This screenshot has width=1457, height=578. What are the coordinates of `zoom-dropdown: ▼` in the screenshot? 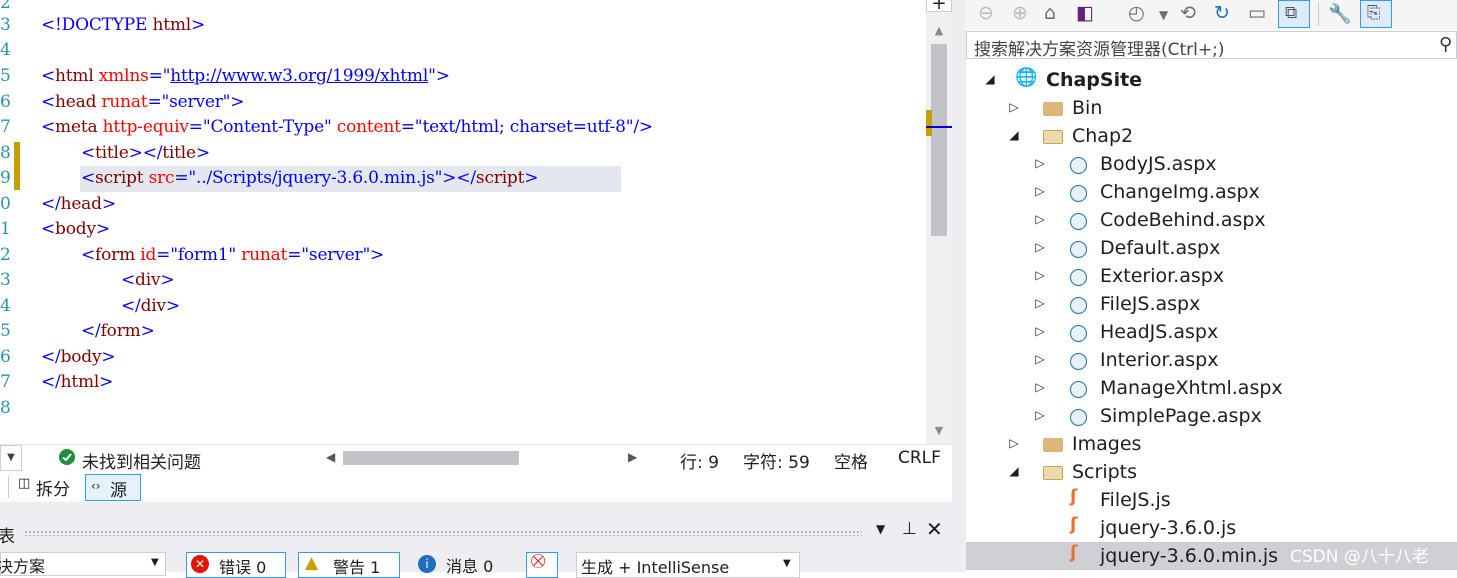 It's located at (11, 458).